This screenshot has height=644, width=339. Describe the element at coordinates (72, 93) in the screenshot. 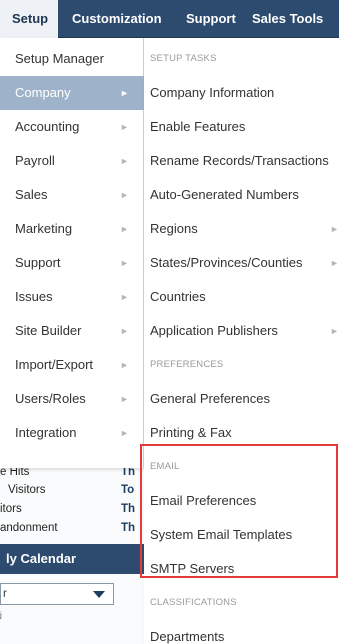

I see `menu-item-company: Company ►` at that location.